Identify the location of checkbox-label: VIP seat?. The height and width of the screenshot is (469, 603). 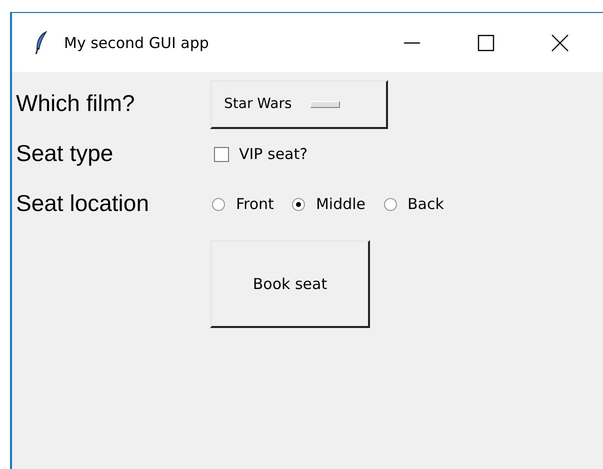
(273, 154).